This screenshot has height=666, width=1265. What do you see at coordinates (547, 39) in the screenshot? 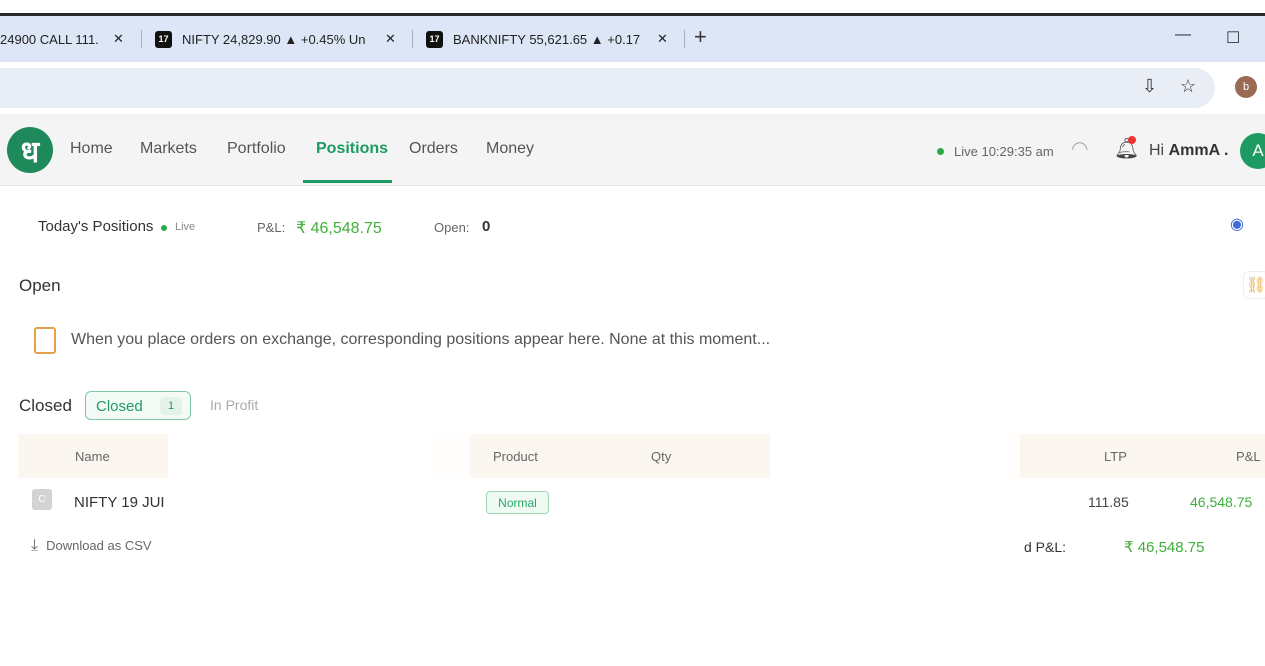
I see `tab-title: BANKNIFTY 55,621.65 ▲ +0.17` at bounding box center [547, 39].